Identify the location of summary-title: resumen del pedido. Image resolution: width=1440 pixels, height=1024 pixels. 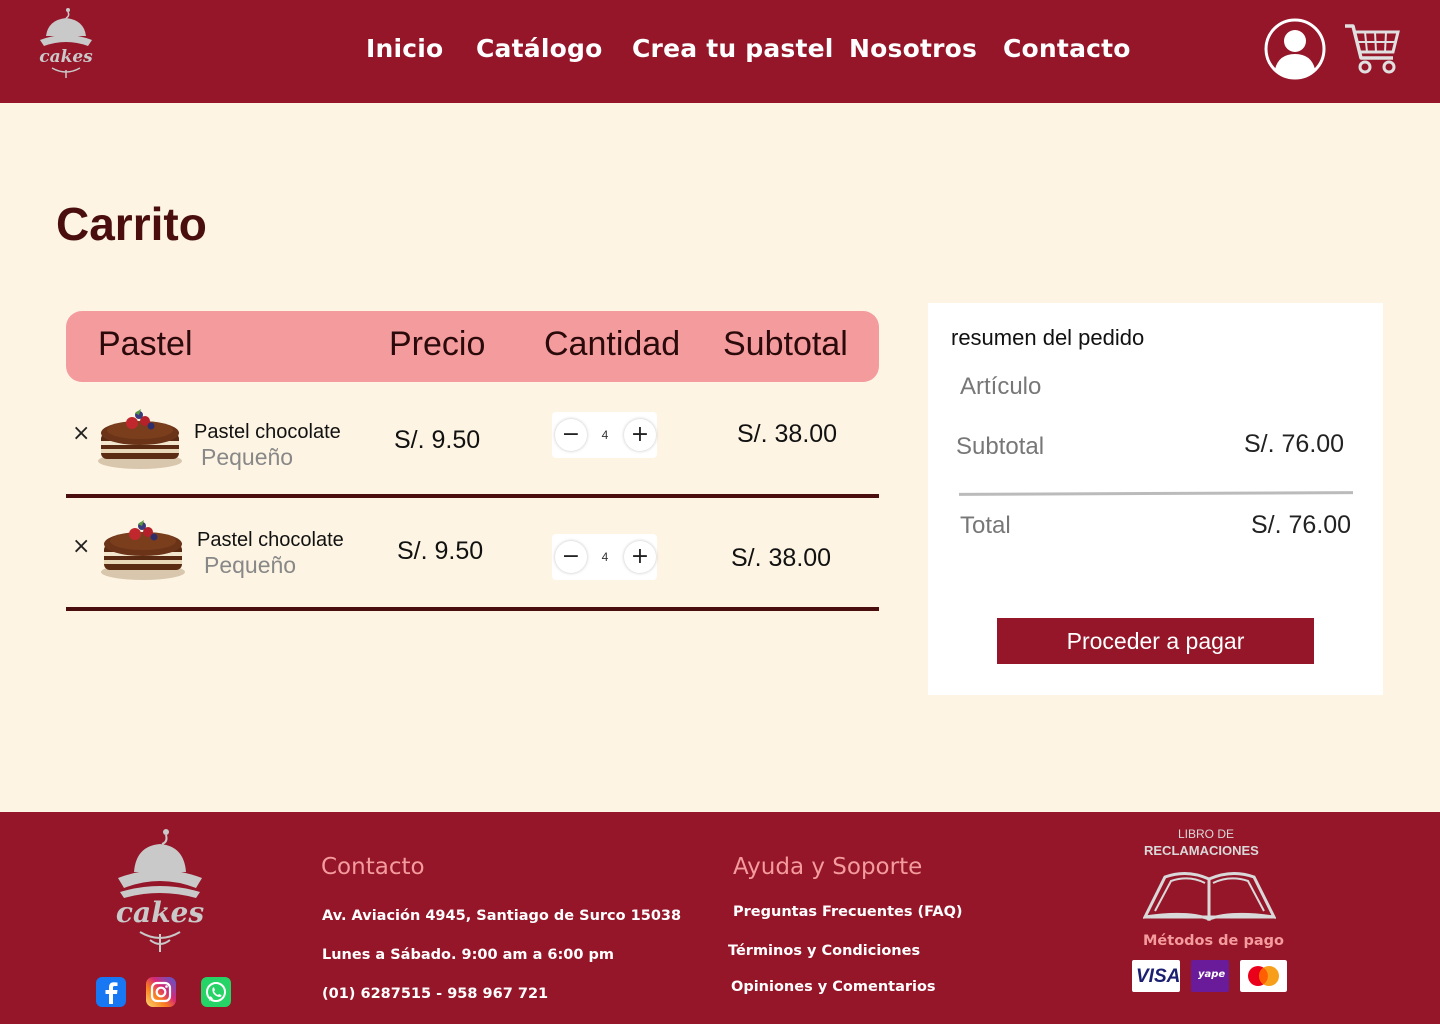
(1048, 337).